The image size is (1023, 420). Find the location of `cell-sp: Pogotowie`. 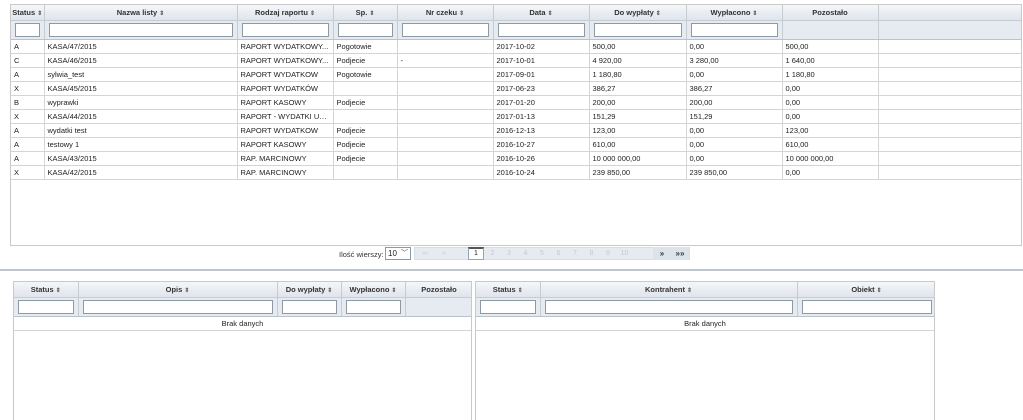

cell-sp: Pogotowie is located at coordinates (365, 46).